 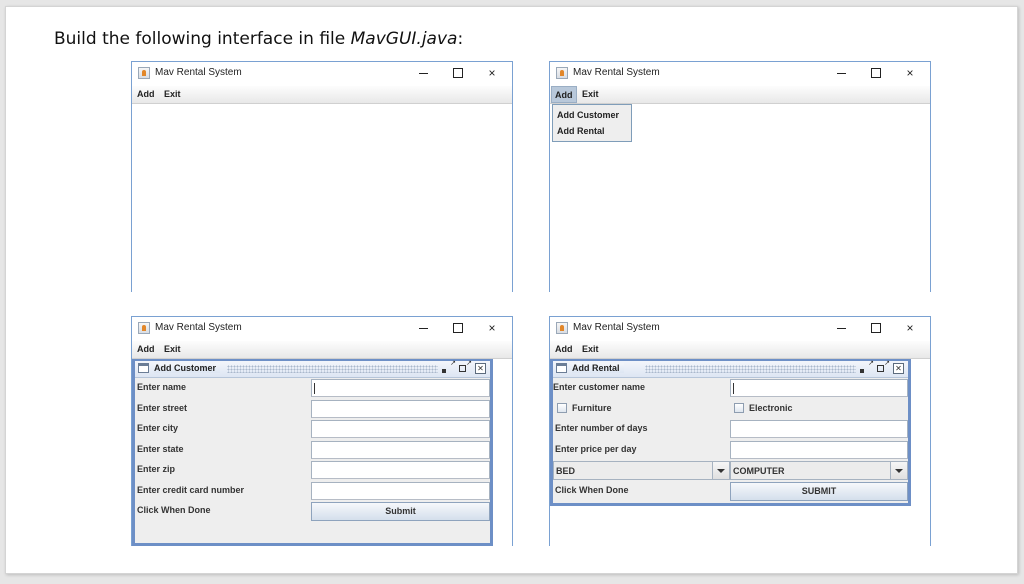 I want to click on add-menu-popup: Add Customer Add Rental, so click(x=592, y=123).